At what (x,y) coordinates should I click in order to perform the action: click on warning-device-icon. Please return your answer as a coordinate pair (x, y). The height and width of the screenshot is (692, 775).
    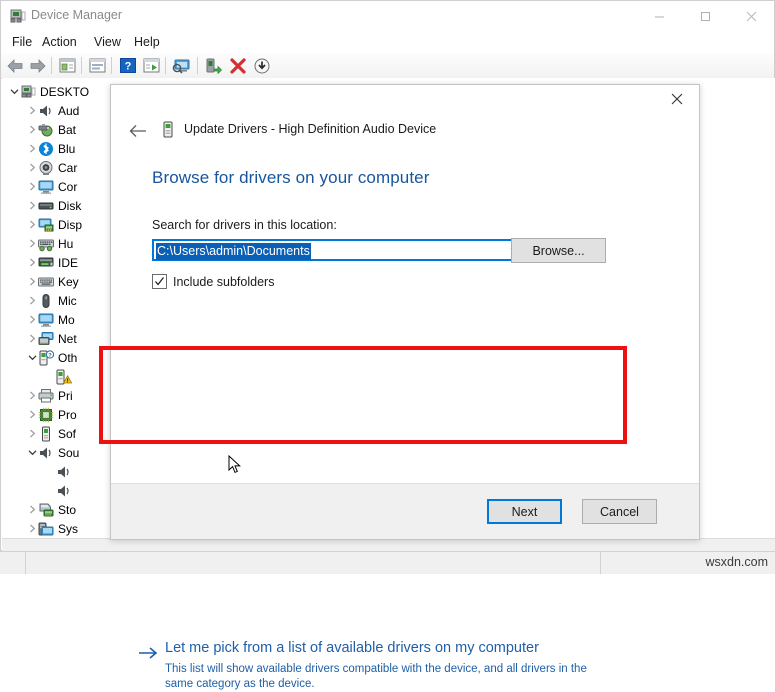
    Looking at the image, I should click on (64, 377).